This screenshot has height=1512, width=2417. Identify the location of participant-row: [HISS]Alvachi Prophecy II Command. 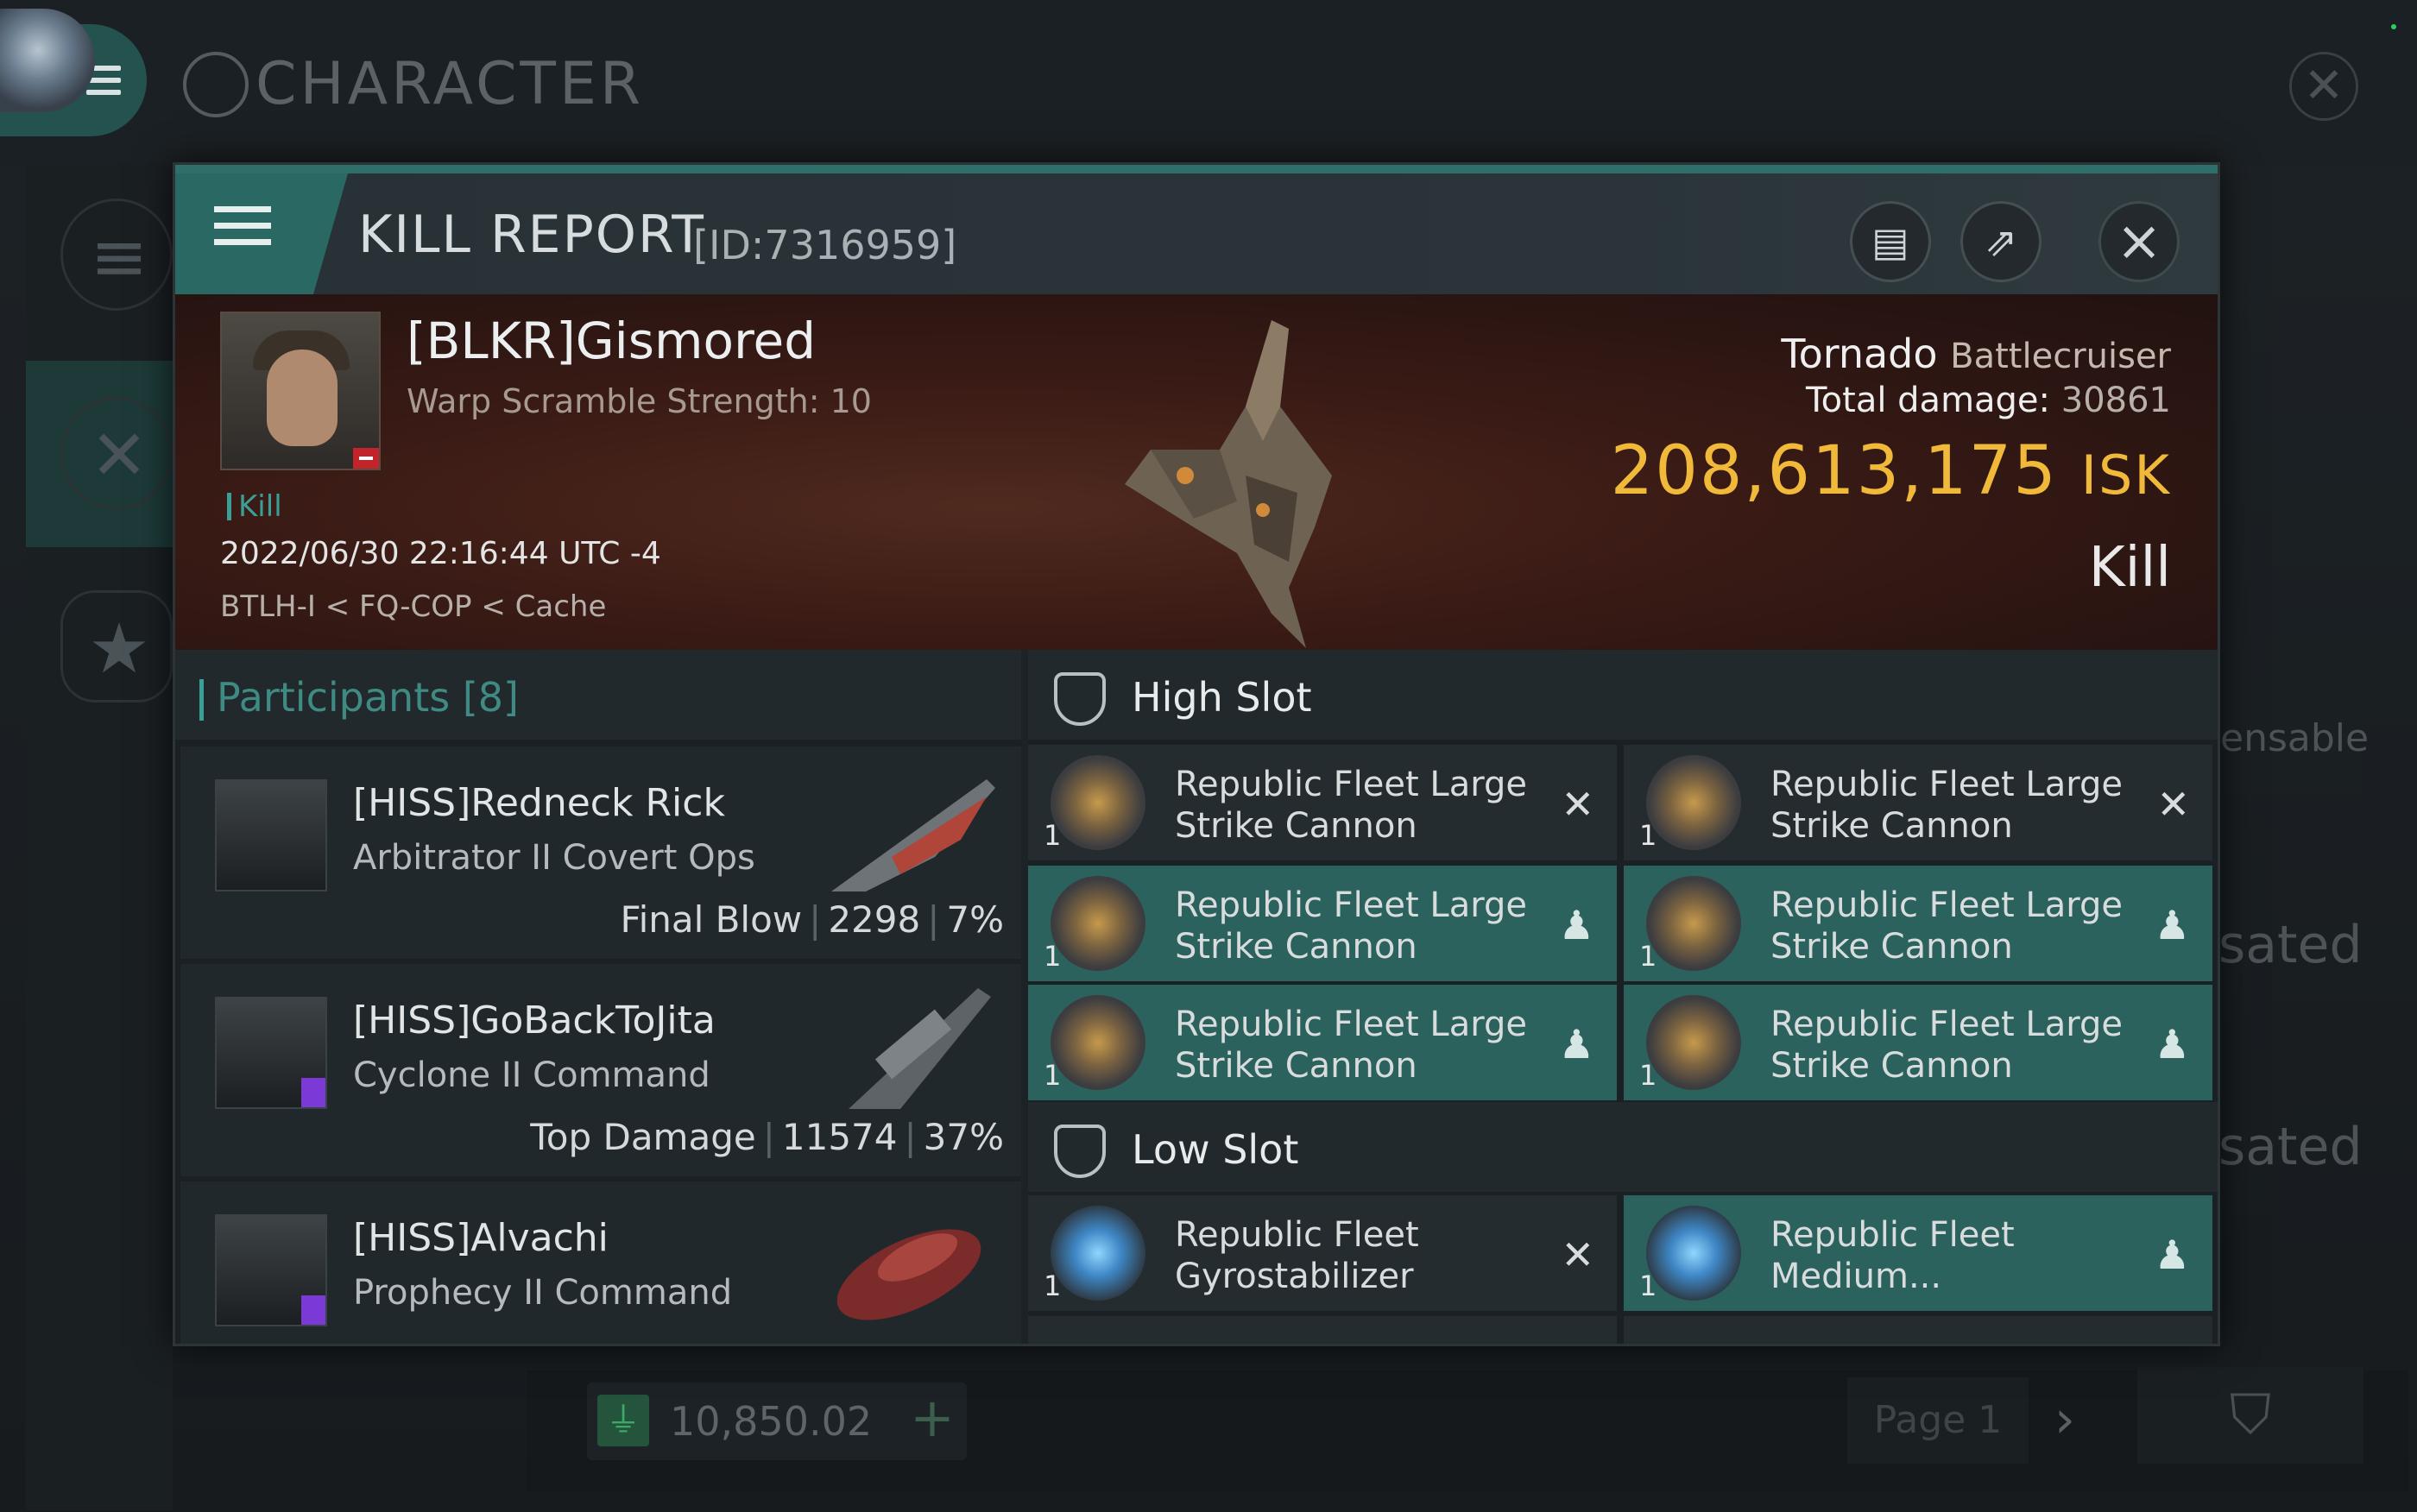
(600, 1263).